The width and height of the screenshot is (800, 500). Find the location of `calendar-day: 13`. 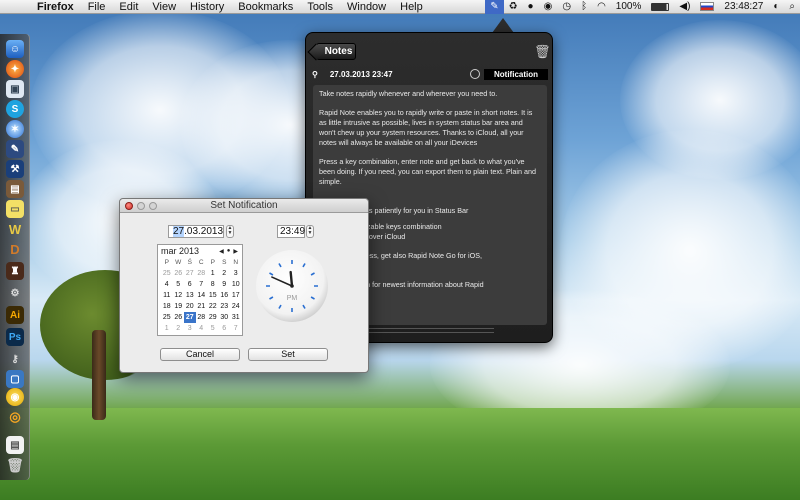

calendar-day: 13 is located at coordinates (190, 295).